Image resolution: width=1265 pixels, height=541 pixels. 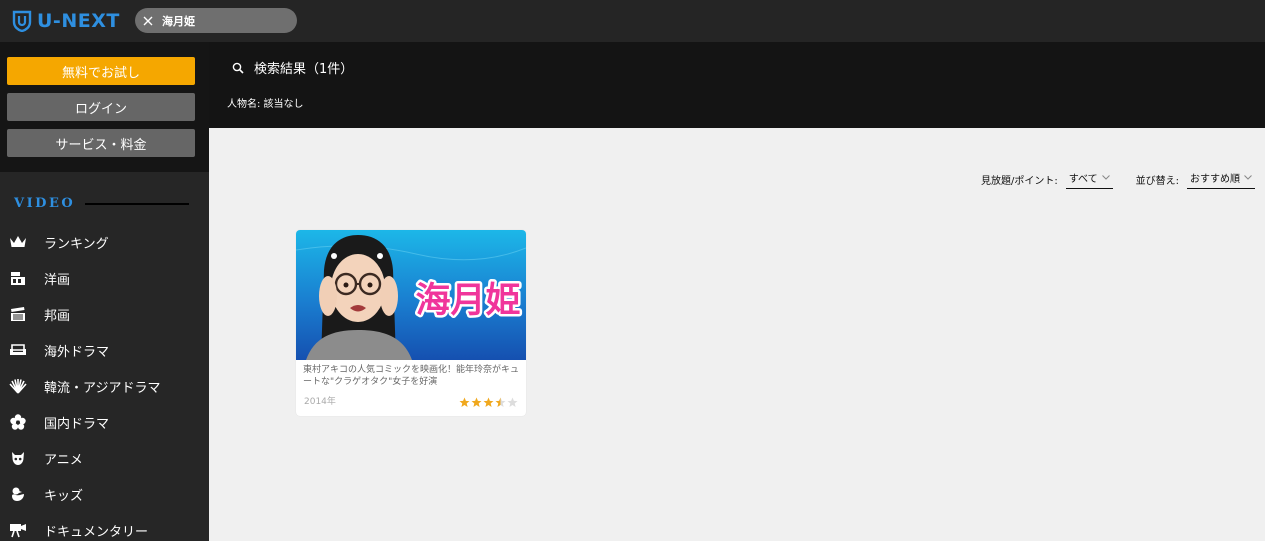 What do you see at coordinates (512, 402) in the screenshot?
I see `star-empty-icon` at bounding box center [512, 402].